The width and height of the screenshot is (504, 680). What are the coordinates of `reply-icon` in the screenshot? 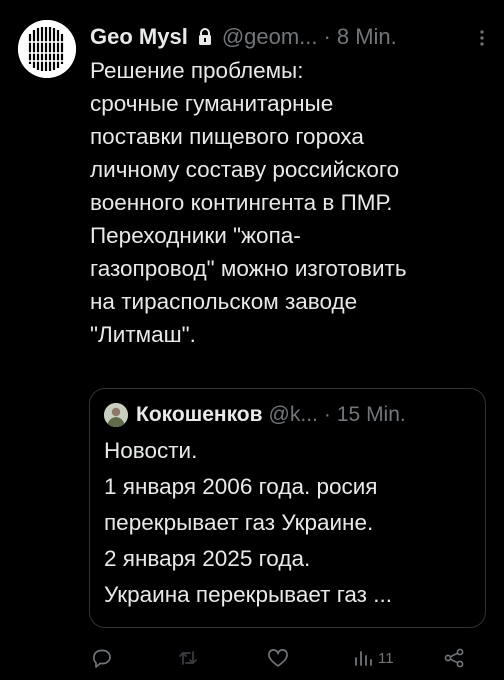 It's located at (102, 658).